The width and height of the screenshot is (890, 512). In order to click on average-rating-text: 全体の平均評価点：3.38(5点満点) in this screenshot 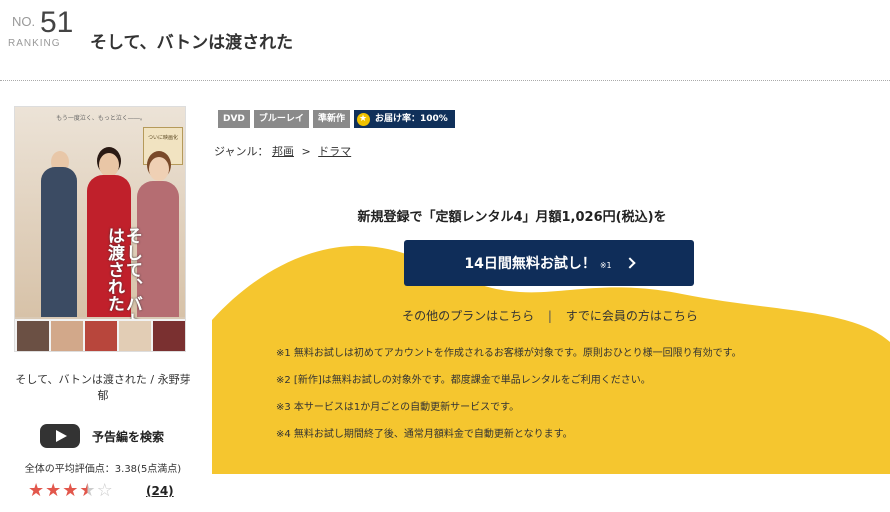, I will do `click(103, 469)`.